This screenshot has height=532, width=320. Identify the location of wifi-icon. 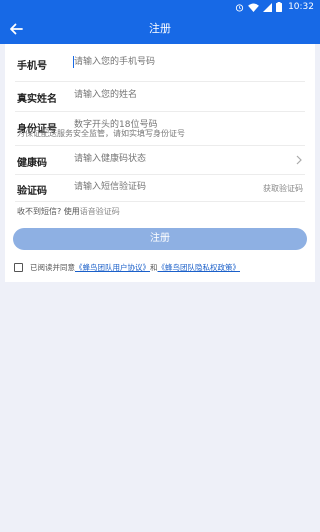
(253, 7).